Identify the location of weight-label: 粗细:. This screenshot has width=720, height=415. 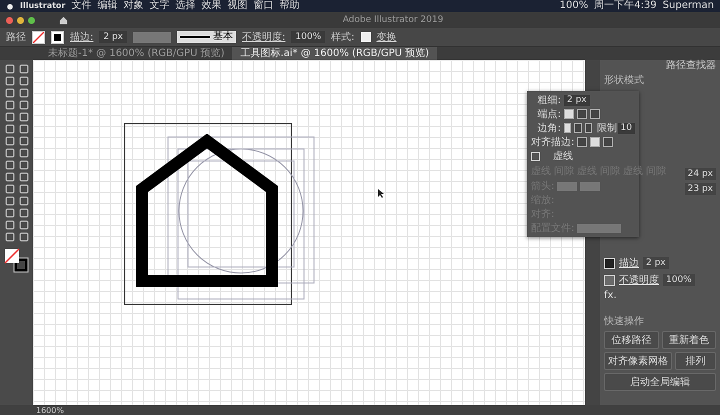
(548, 100).